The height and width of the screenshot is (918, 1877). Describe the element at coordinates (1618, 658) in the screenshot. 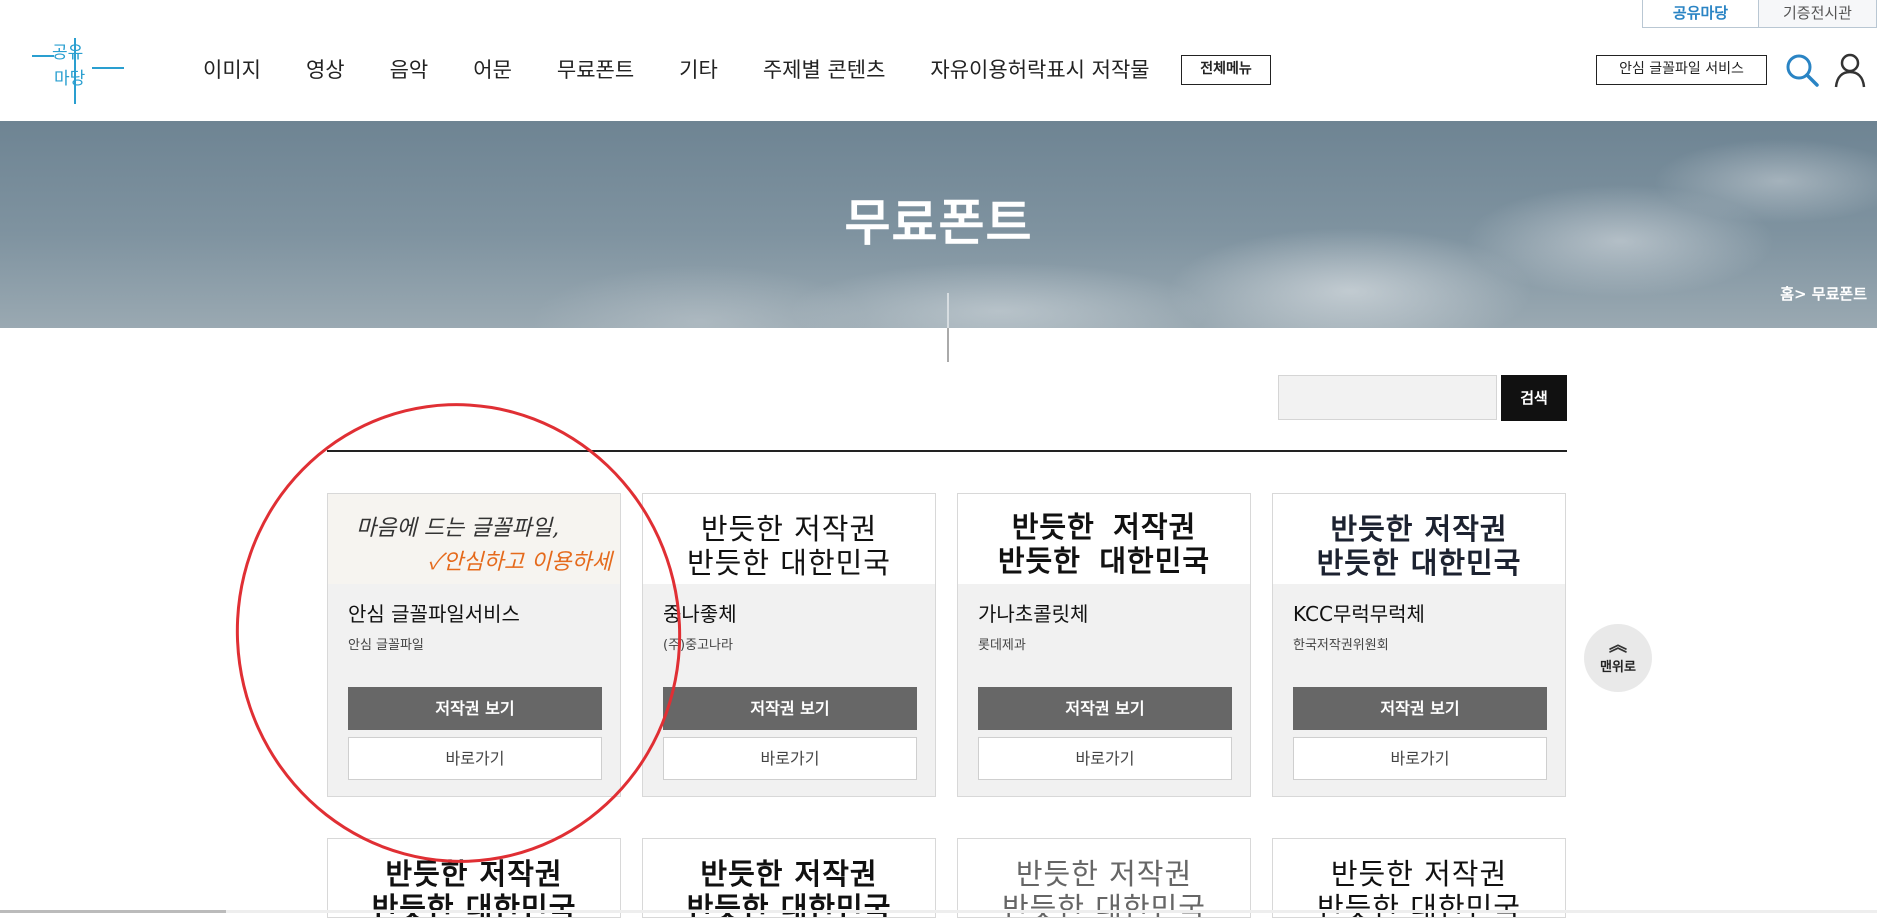

I see `back-to-top-button: ︽ 맨위로` at that location.